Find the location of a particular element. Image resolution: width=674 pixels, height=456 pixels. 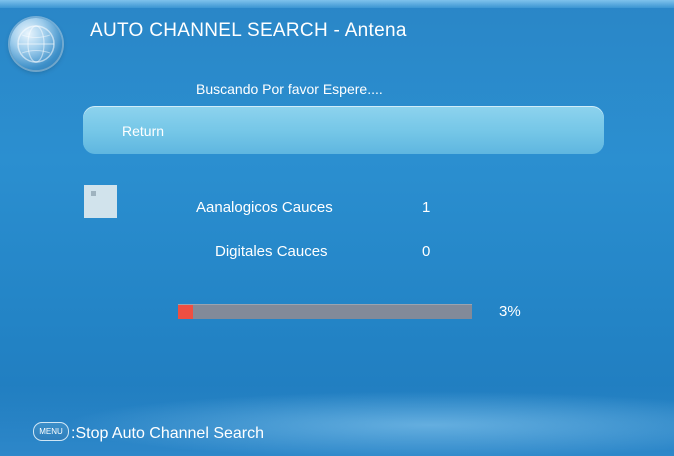

search-progress-fill is located at coordinates (185, 312).